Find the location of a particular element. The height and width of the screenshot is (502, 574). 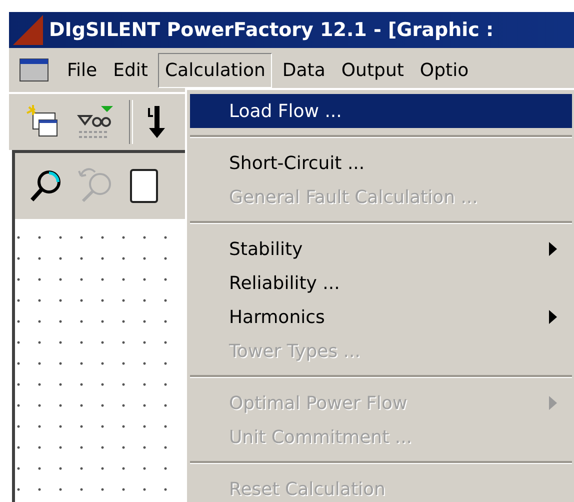

menu-item: Optio is located at coordinates (444, 70).